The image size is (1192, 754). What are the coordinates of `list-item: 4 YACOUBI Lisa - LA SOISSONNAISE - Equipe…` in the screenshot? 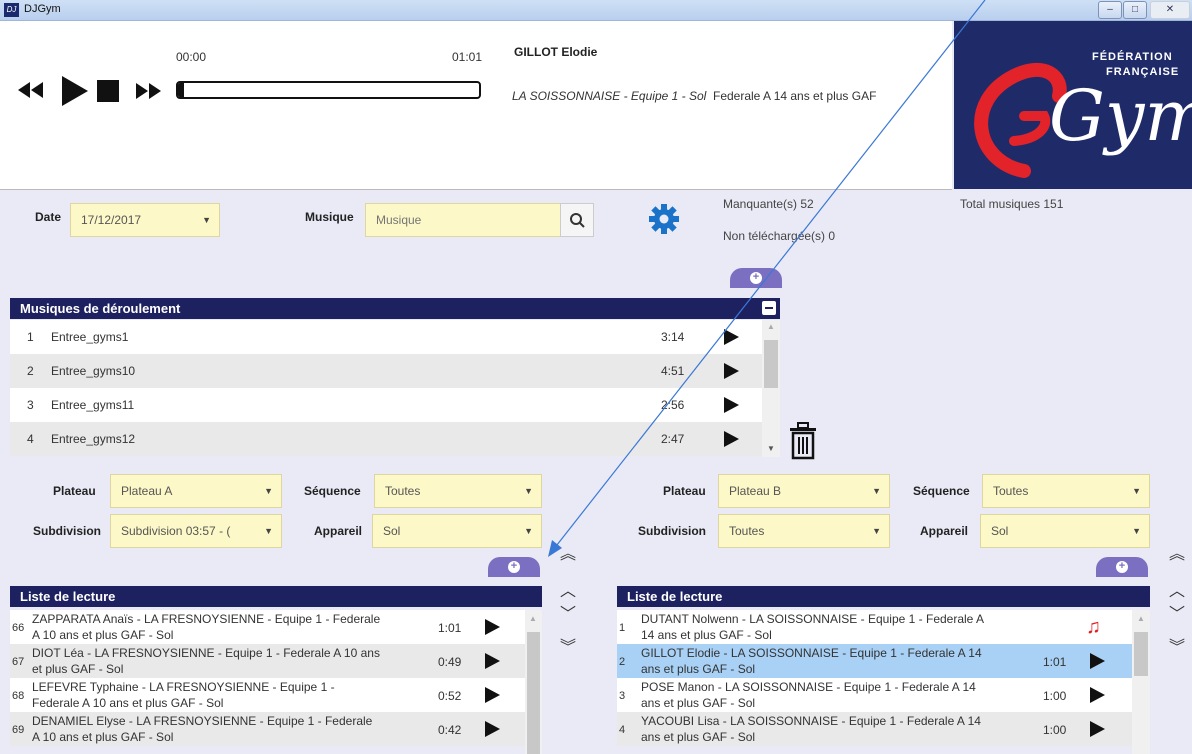 It's located at (874, 729).